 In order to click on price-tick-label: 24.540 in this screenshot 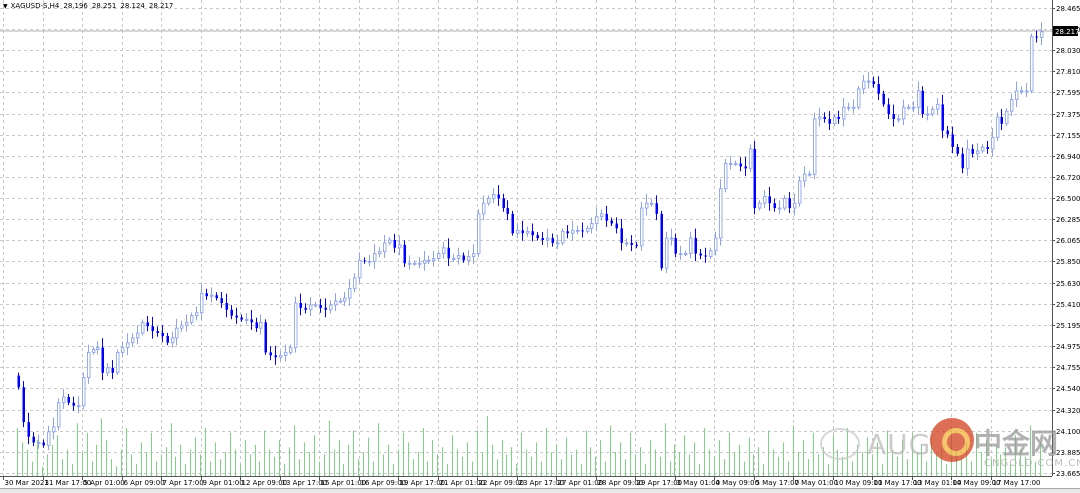, I will do `click(1068, 389)`.